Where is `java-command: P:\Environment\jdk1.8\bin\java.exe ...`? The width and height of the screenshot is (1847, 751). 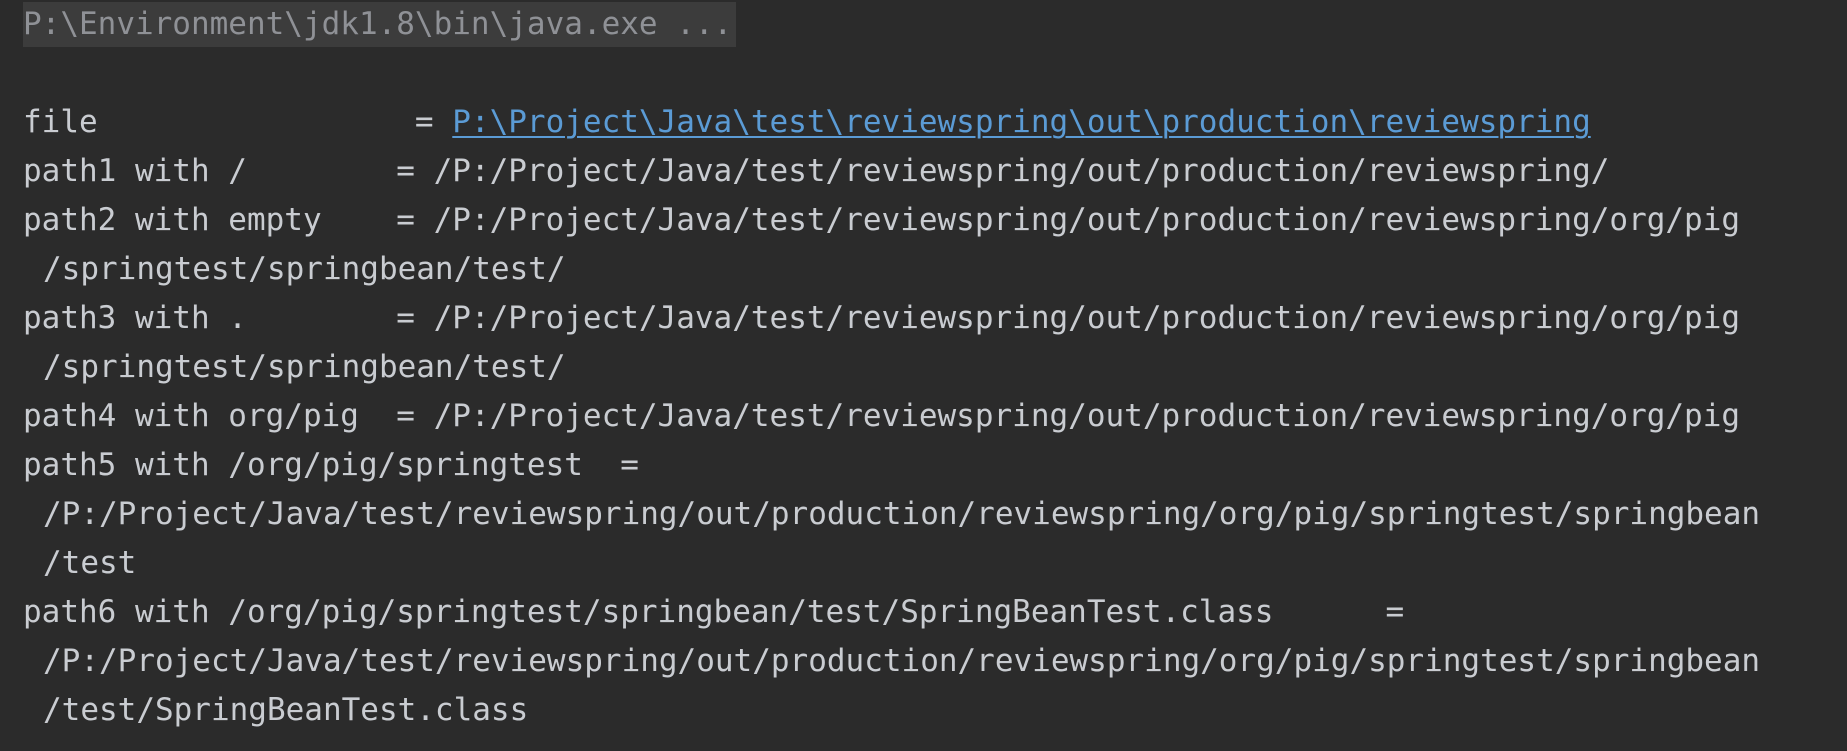
java-command: P:\Environment\jdk1.8\bin\java.exe ... is located at coordinates (380, 24).